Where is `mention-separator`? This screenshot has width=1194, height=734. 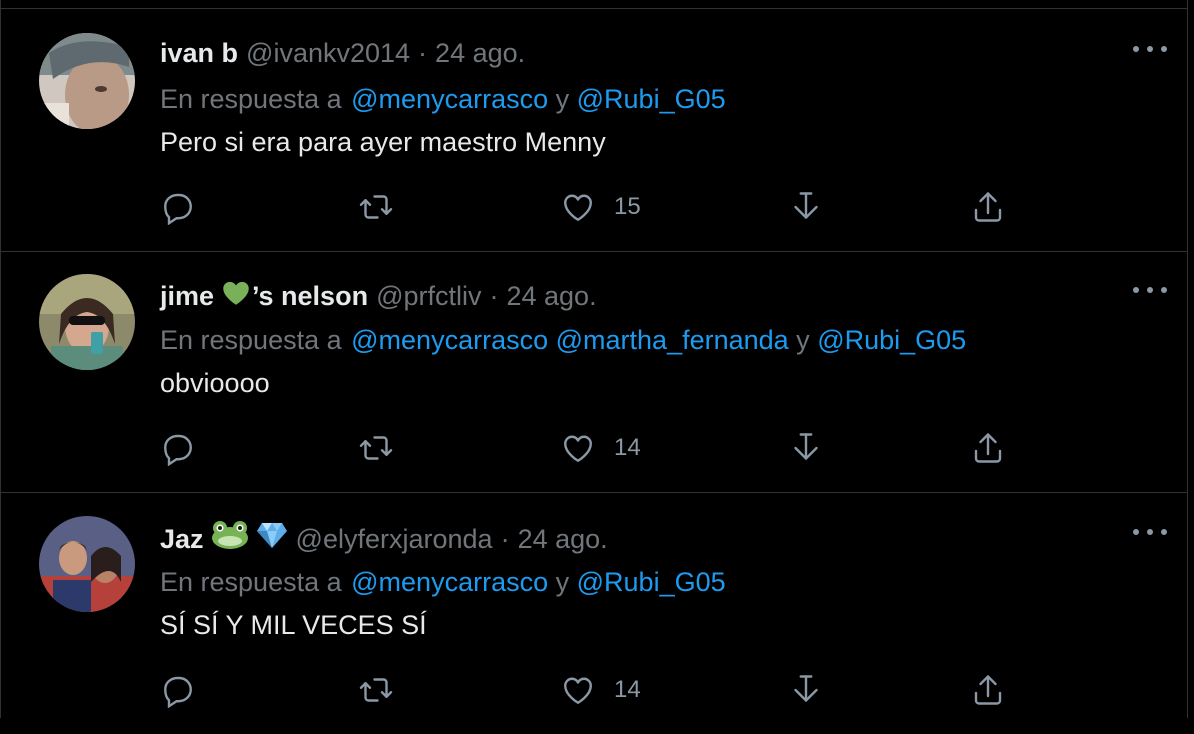 mention-separator is located at coordinates (552, 340).